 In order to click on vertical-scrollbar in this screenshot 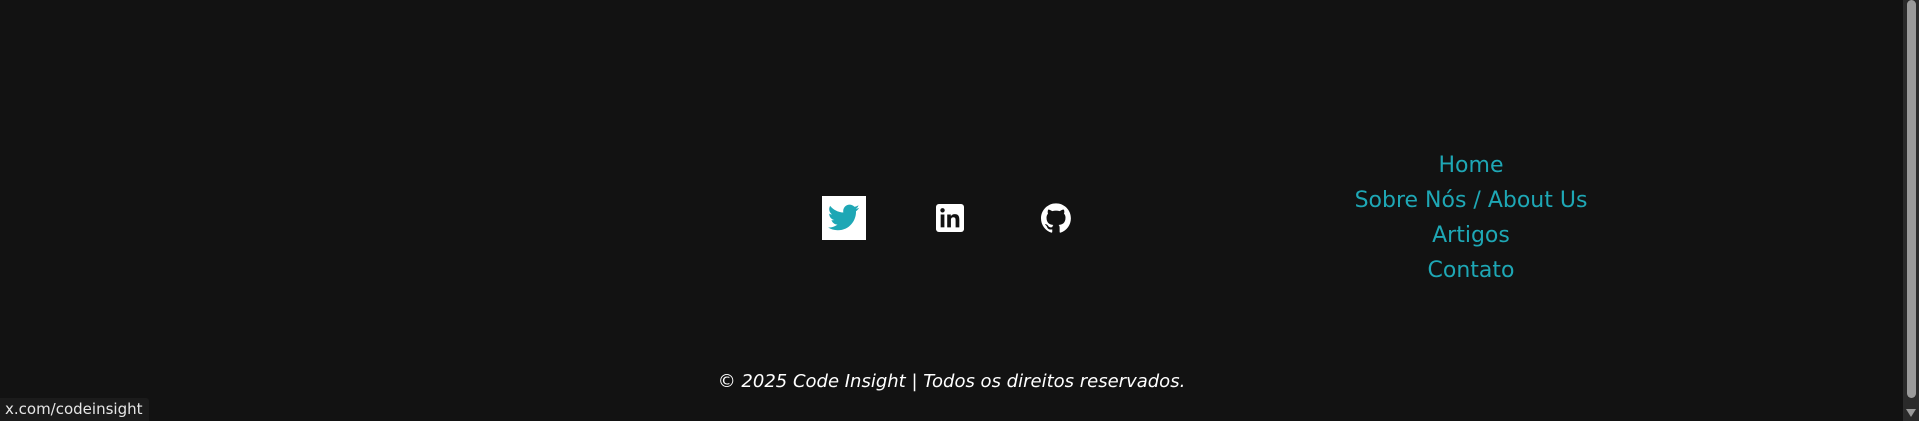, I will do `click(1911, 210)`.